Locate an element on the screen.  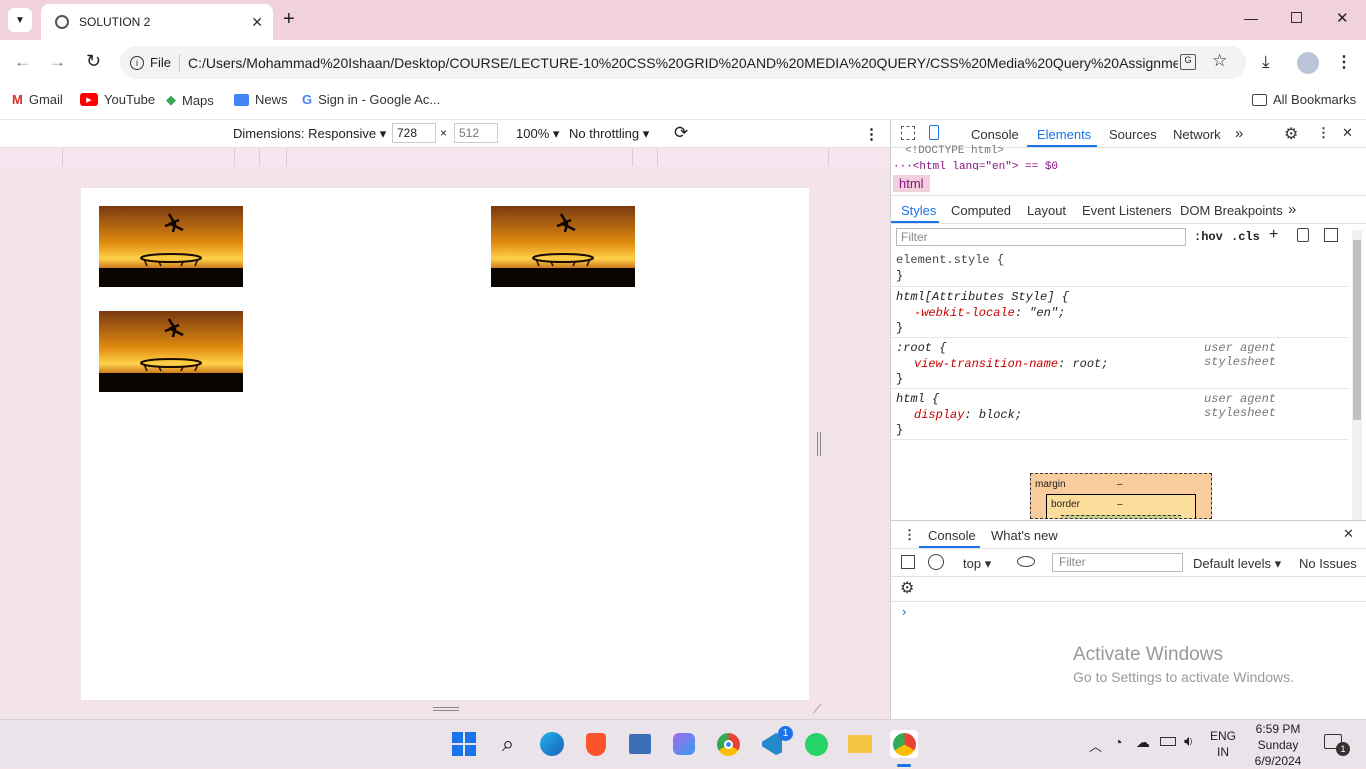
chrome-active-icon is located at coordinates (904, 744).